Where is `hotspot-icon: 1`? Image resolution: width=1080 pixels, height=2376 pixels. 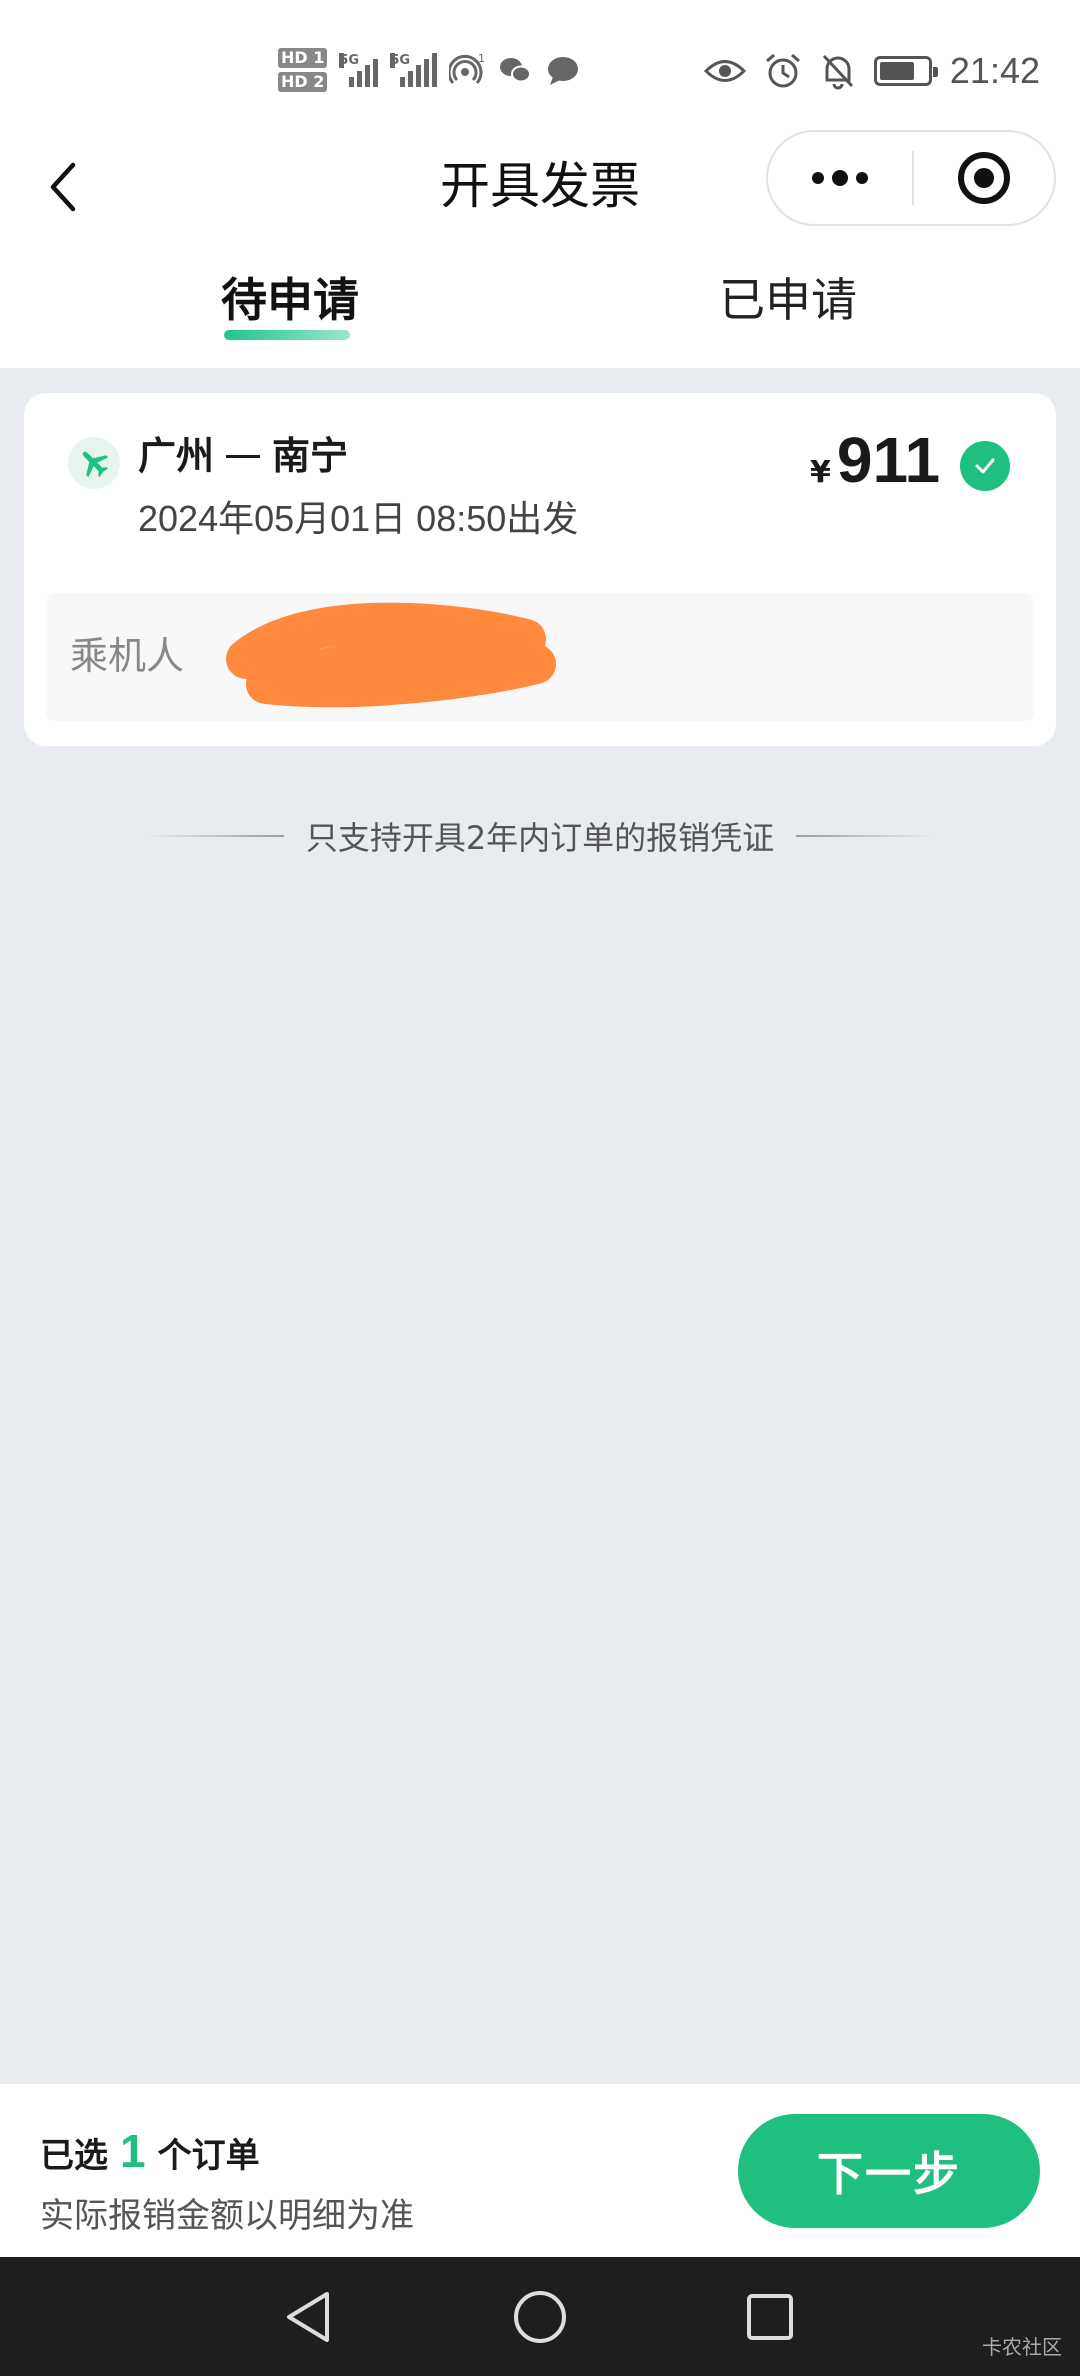
hotspot-icon: 1 is located at coordinates (467, 68).